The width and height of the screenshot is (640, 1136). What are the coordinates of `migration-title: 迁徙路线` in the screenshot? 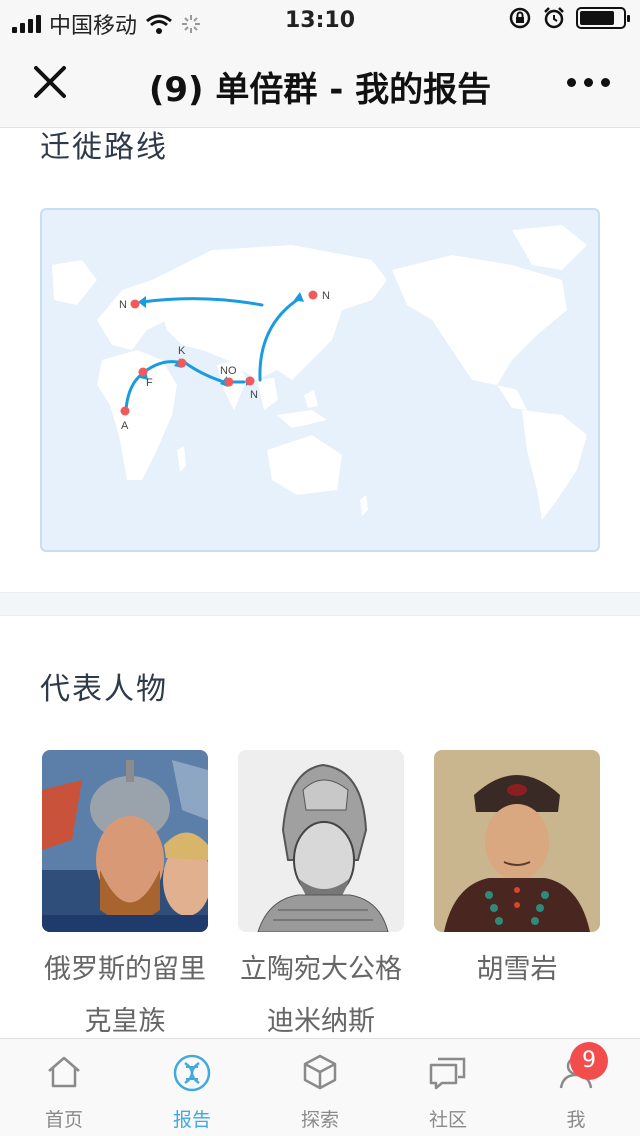 It's located at (104, 147).